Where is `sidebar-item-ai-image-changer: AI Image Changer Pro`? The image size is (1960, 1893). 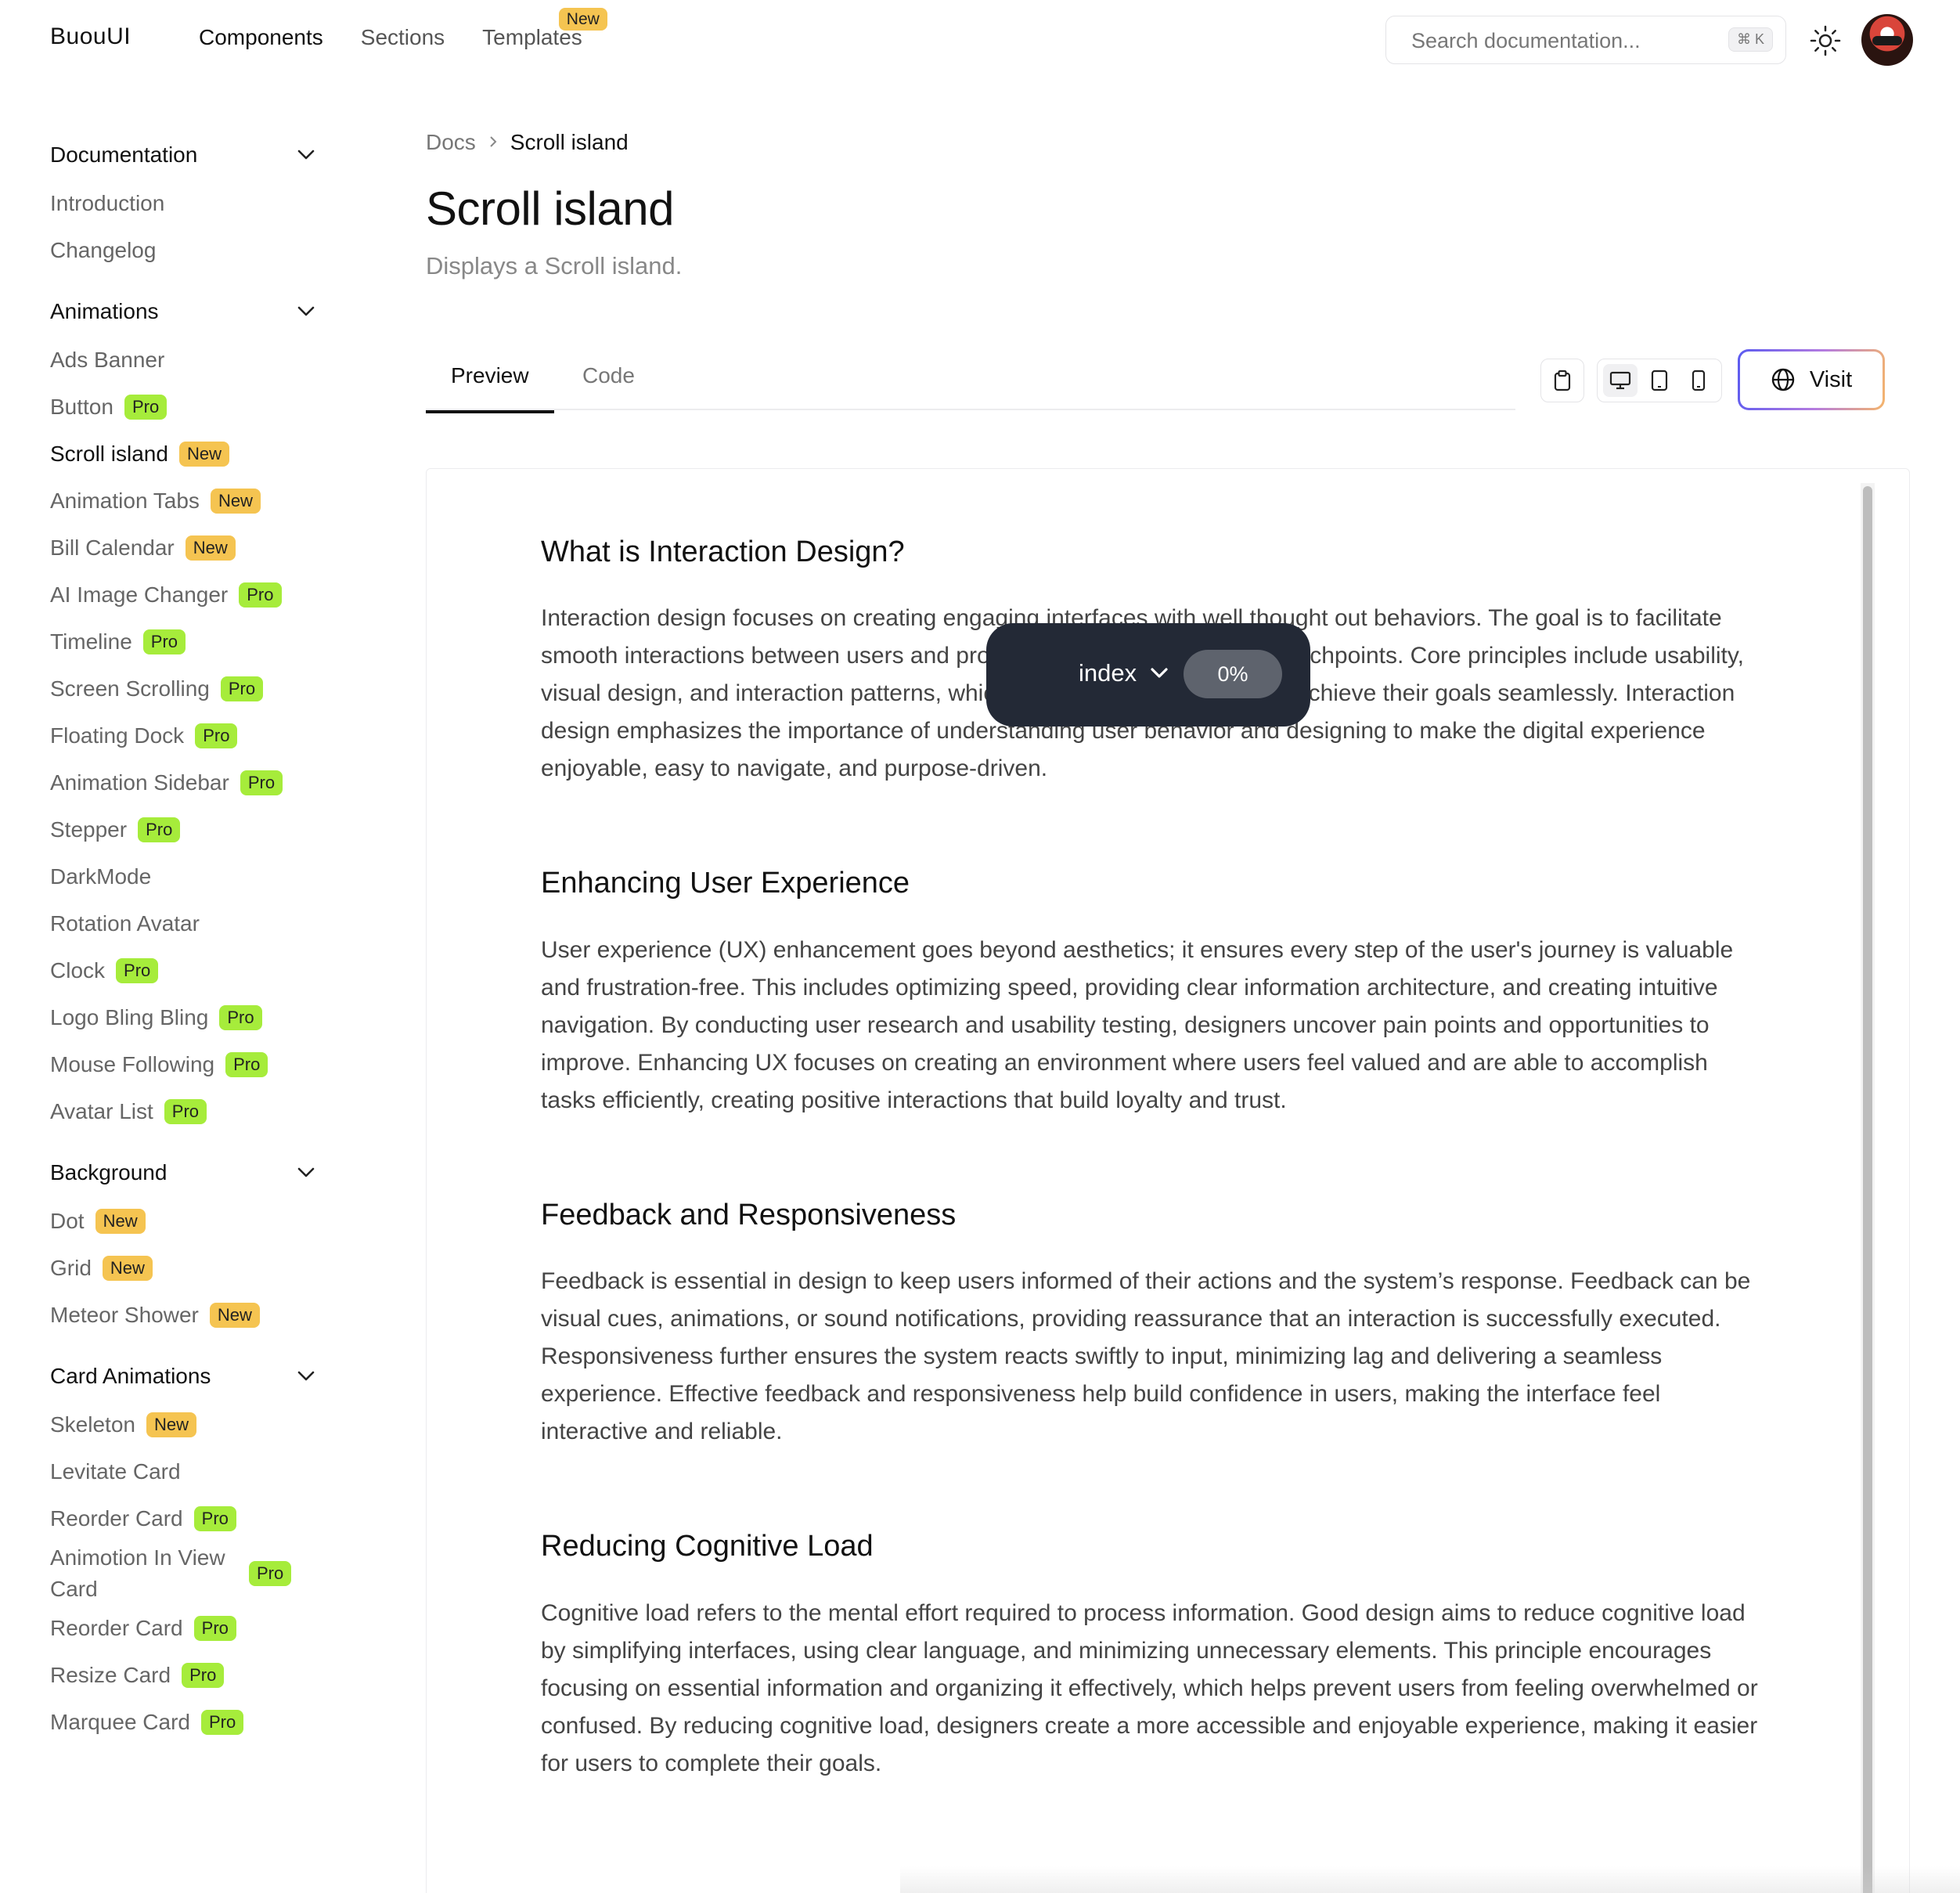
sidebar-item-ai-image-changer: AI Image Changer Pro is located at coordinates (183, 595).